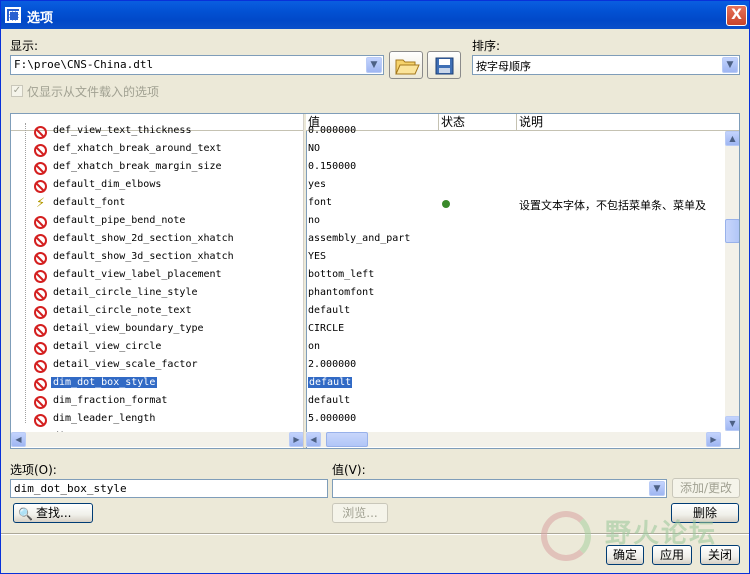  What do you see at coordinates (157, 132) in the screenshot?
I see `option-row: def_view_text_thickness` at bounding box center [157, 132].